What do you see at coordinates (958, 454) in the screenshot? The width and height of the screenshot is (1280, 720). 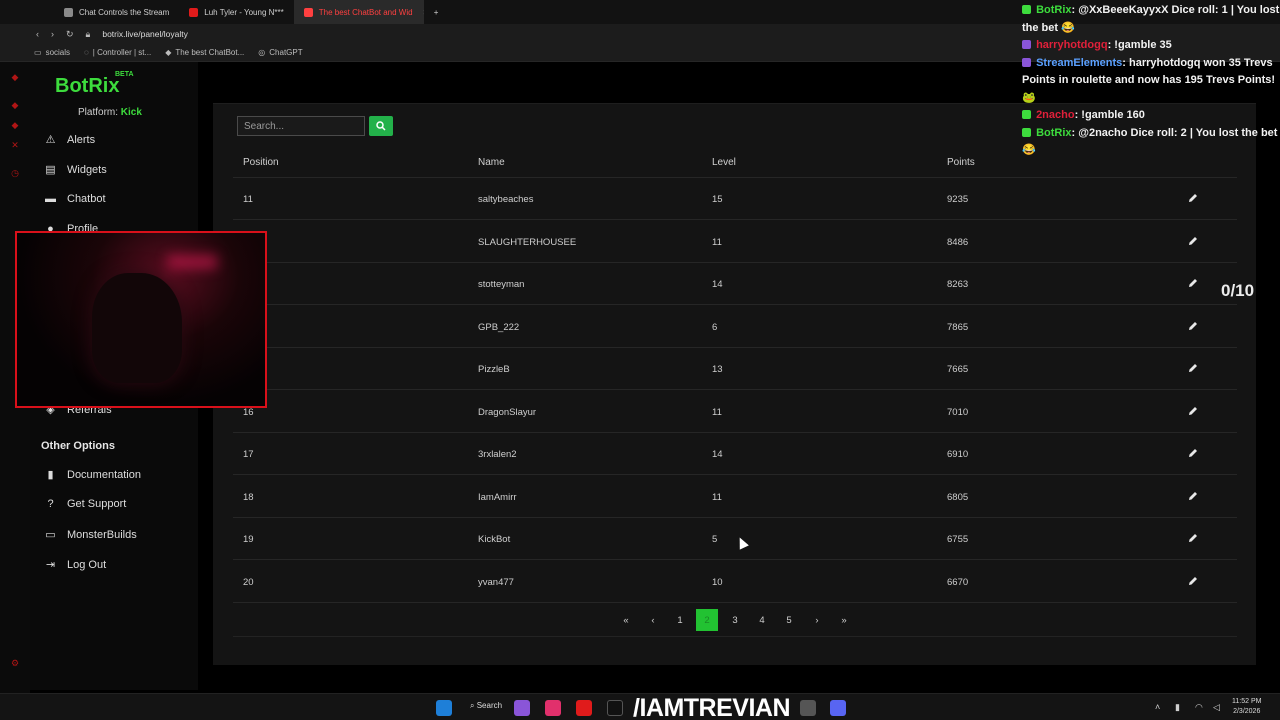 I see `cell-points: 6910` at bounding box center [958, 454].